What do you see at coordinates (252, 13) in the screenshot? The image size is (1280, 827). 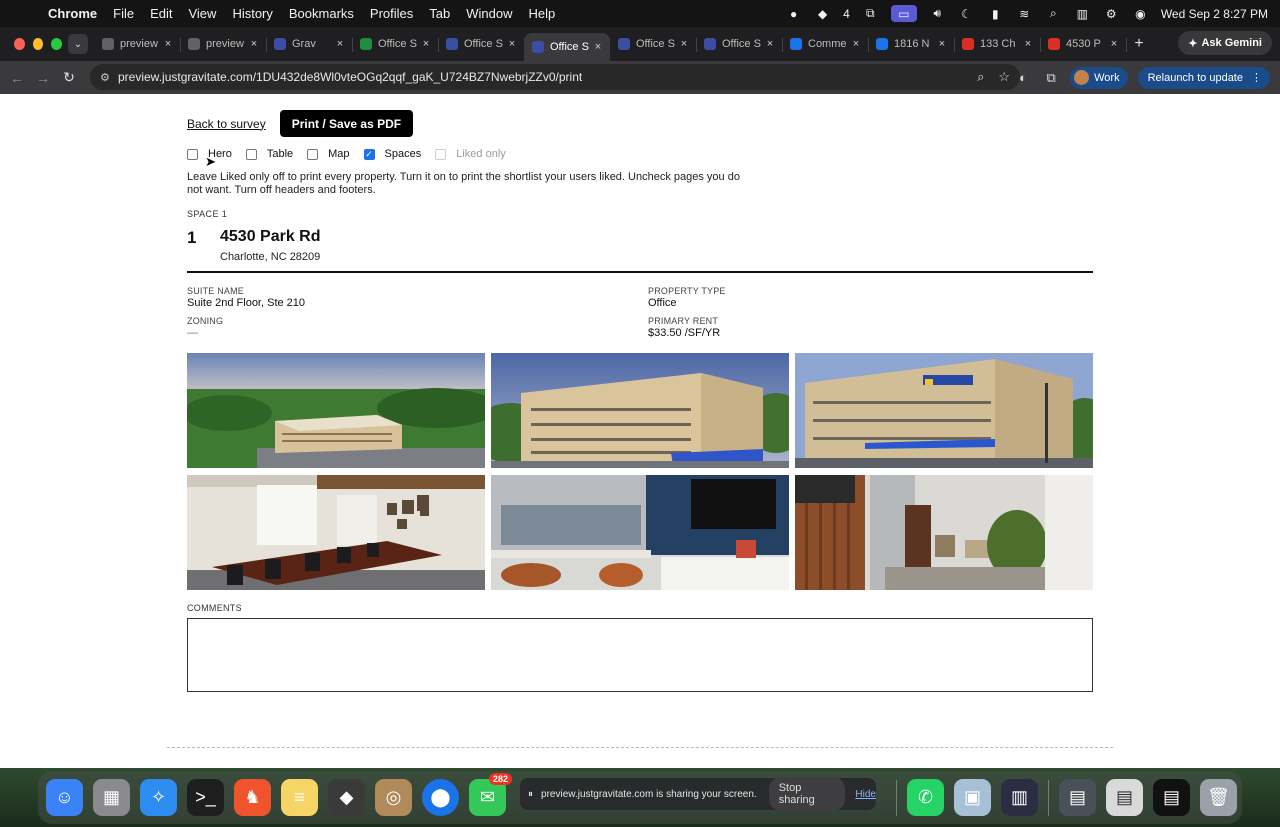 I see `menu-history: History` at bounding box center [252, 13].